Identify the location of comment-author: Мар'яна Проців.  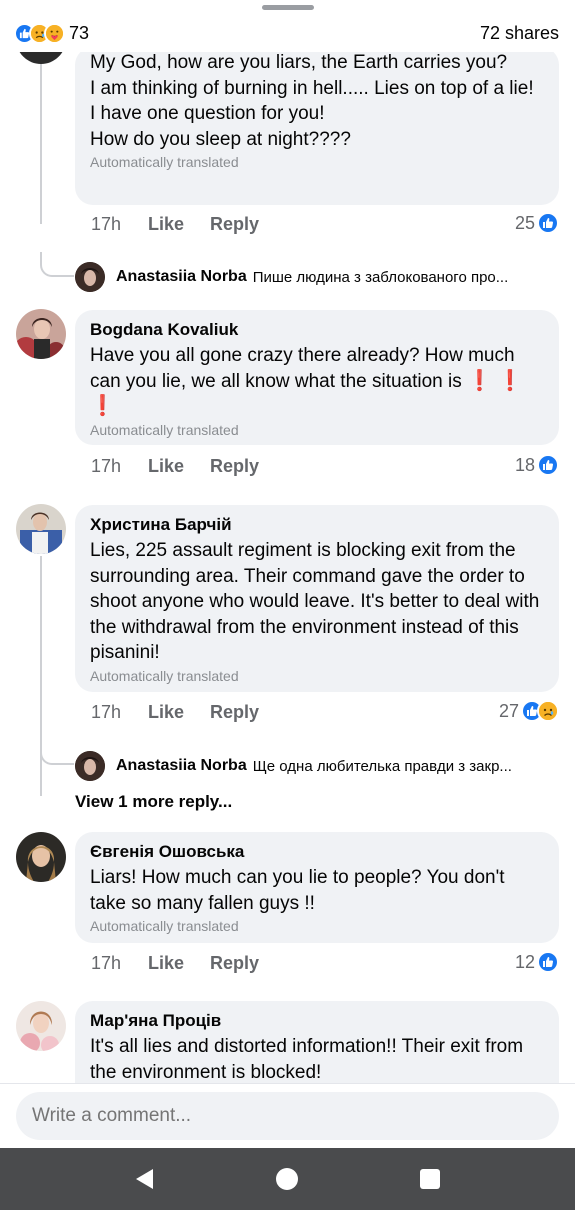
(317, 1021).